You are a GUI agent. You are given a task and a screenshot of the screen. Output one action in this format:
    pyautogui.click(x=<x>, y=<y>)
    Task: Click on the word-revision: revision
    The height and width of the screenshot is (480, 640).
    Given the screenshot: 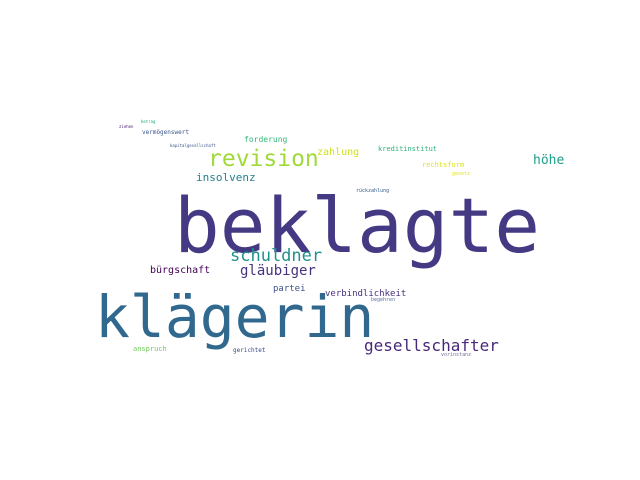 What is the action you would take?
    pyautogui.click(x=263, y=159)
    